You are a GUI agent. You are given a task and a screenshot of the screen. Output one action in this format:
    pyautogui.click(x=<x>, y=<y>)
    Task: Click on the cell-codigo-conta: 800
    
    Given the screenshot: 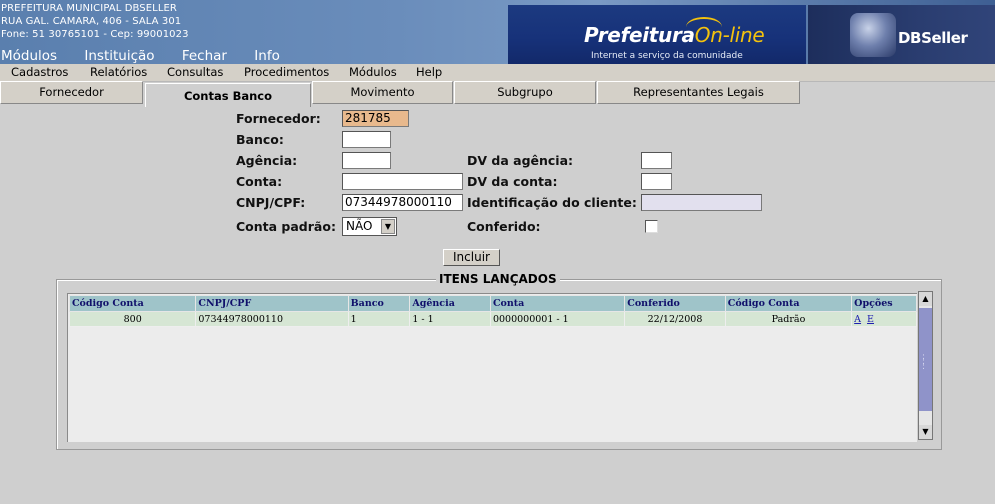 What is the action you would take?
    pyautogui.click(x=132, y=319)
    